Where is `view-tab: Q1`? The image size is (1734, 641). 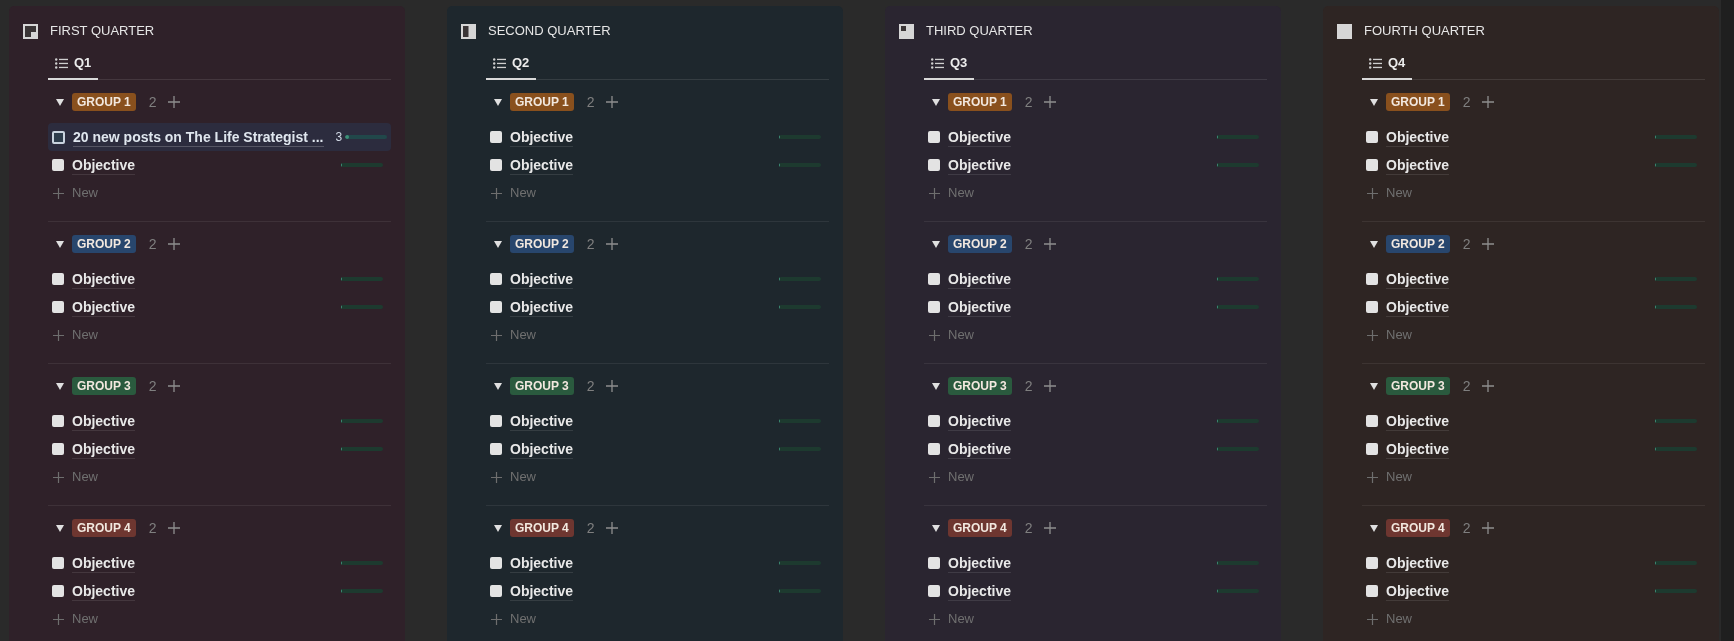
view-tab: Q1 is located at coordinates (73, 64).